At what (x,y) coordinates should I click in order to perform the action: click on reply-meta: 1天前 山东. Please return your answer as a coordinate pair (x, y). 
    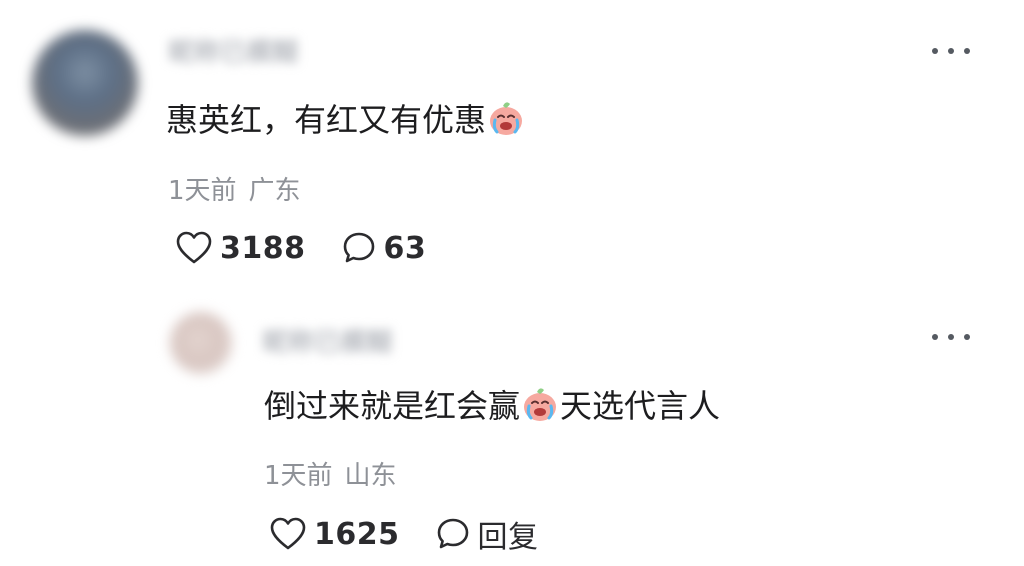
    Looking at the image, I should click on (330, 473).